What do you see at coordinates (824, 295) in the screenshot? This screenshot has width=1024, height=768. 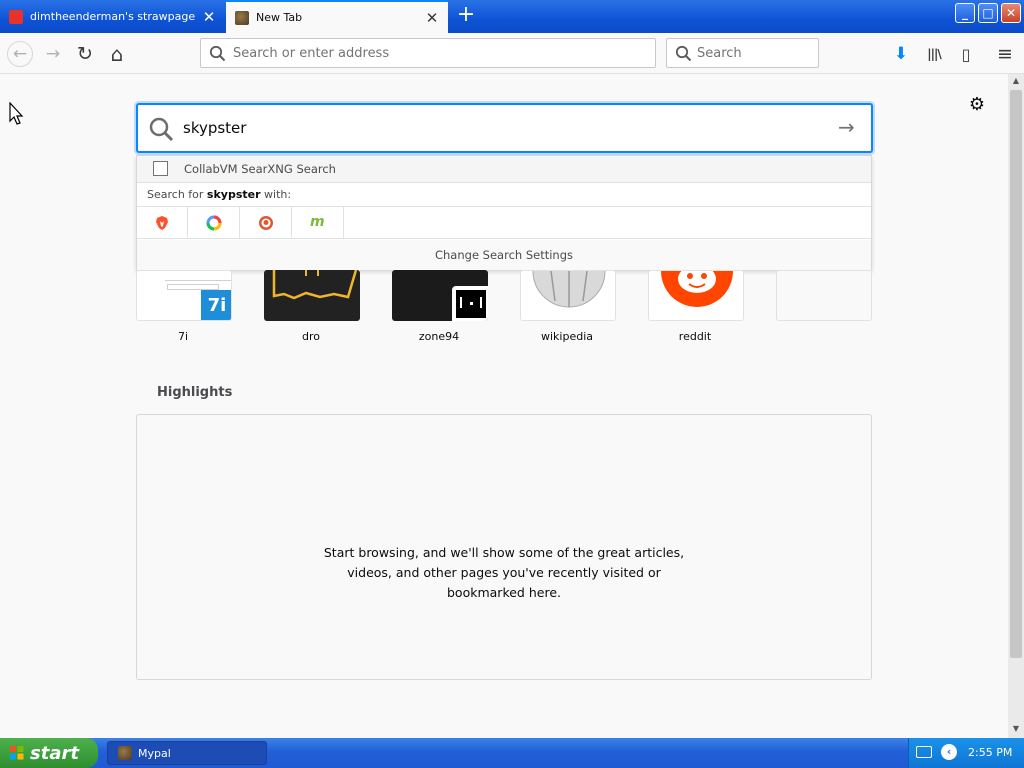 I see `top-site-empty` at bounding box center [824, 295].